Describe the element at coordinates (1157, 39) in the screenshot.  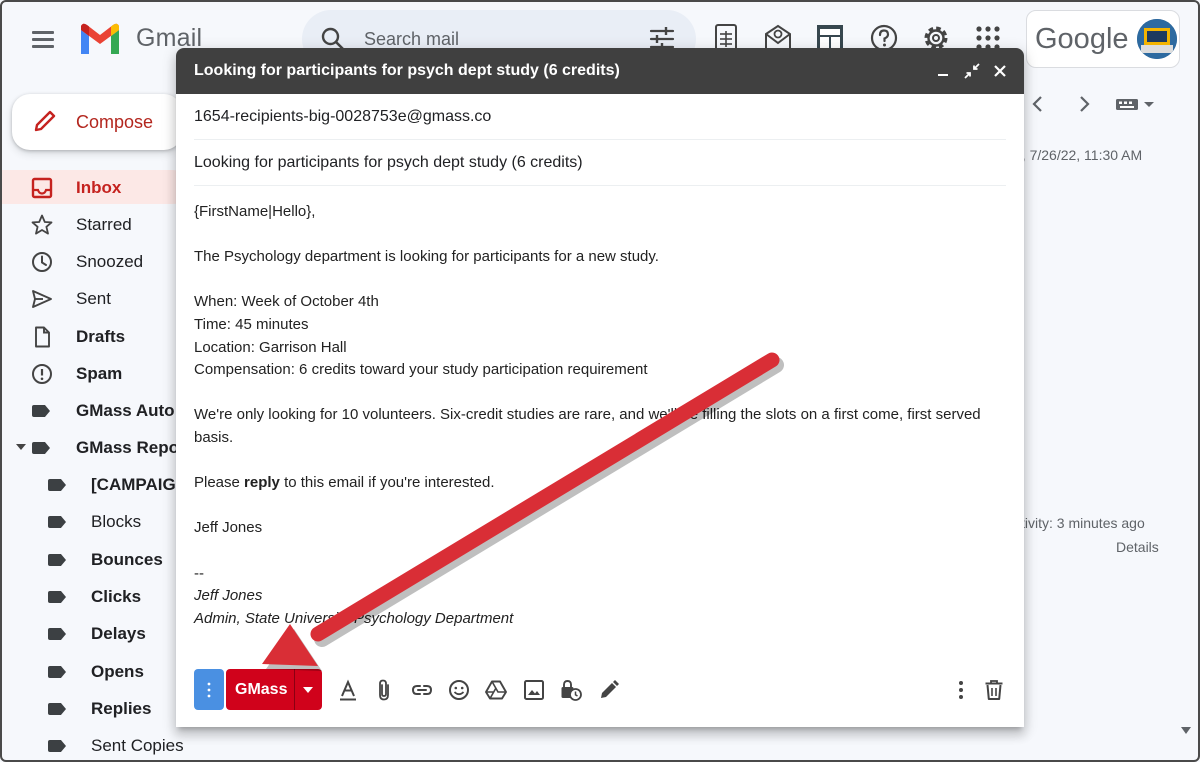
I see `avatar` at that location.